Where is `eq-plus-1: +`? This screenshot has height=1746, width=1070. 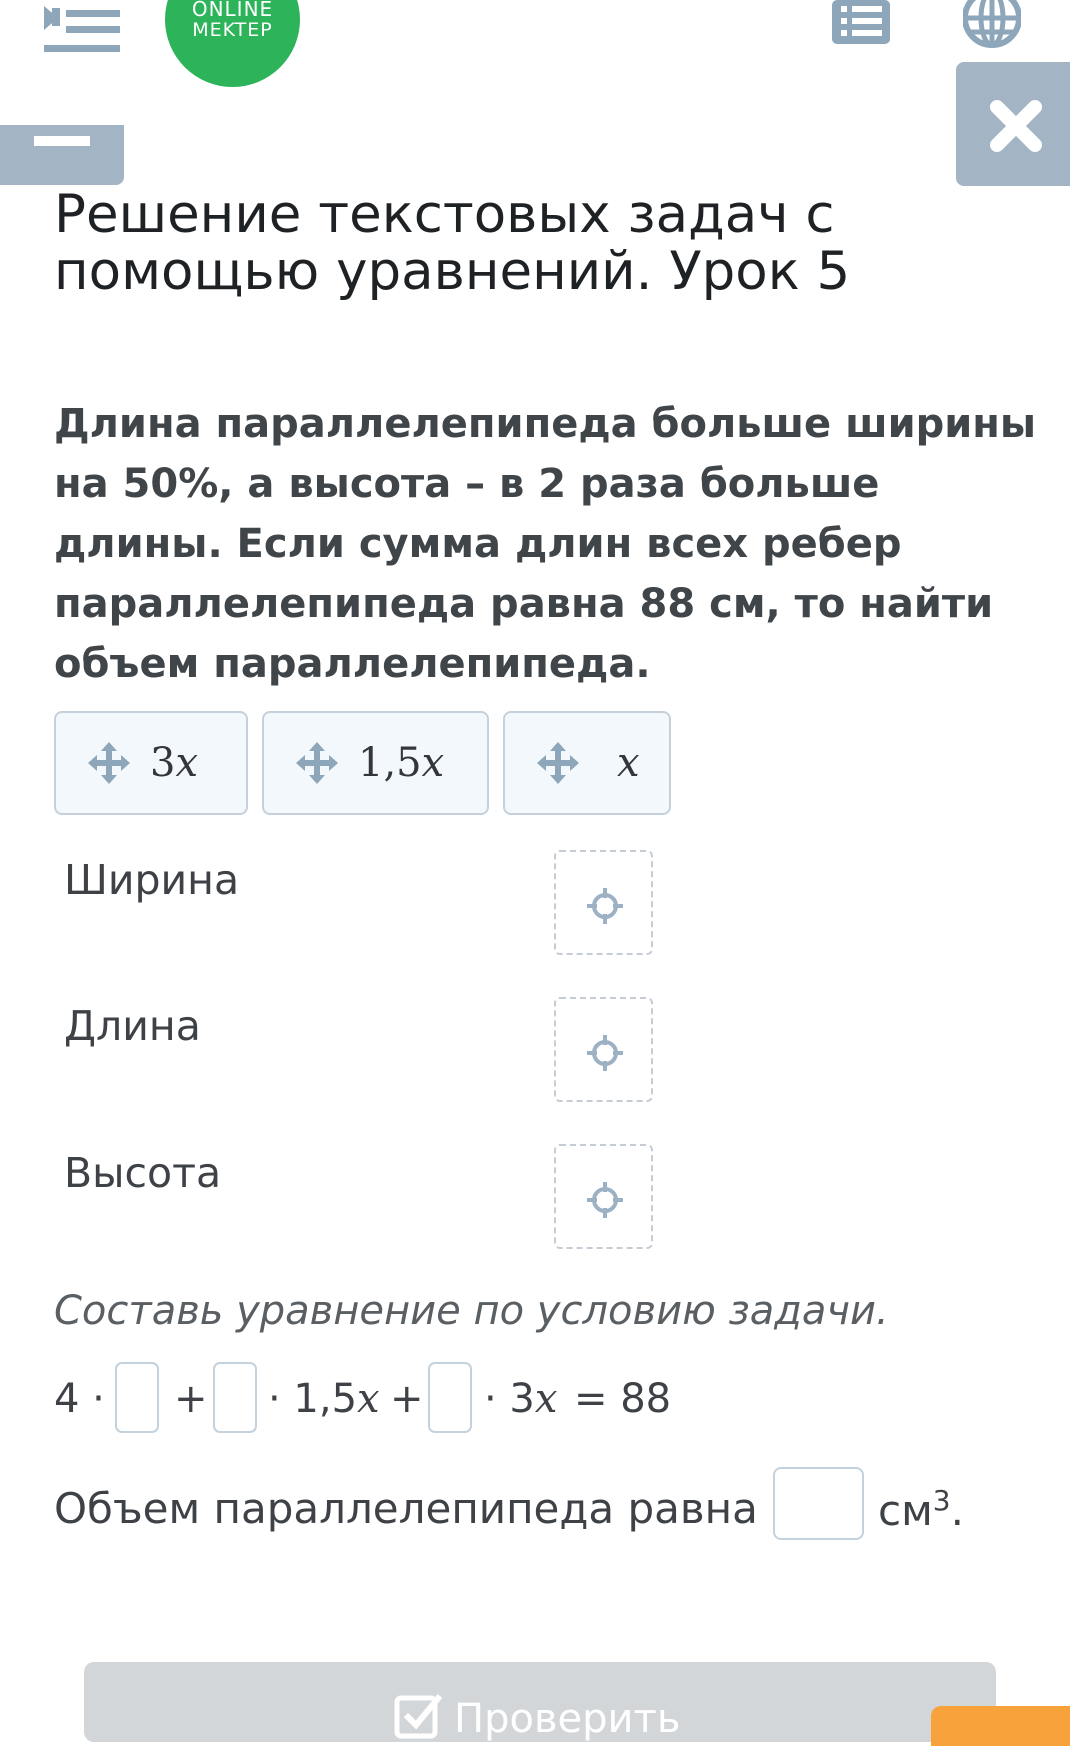
eq-plus-1: + is located at coordinates (191, 1399).